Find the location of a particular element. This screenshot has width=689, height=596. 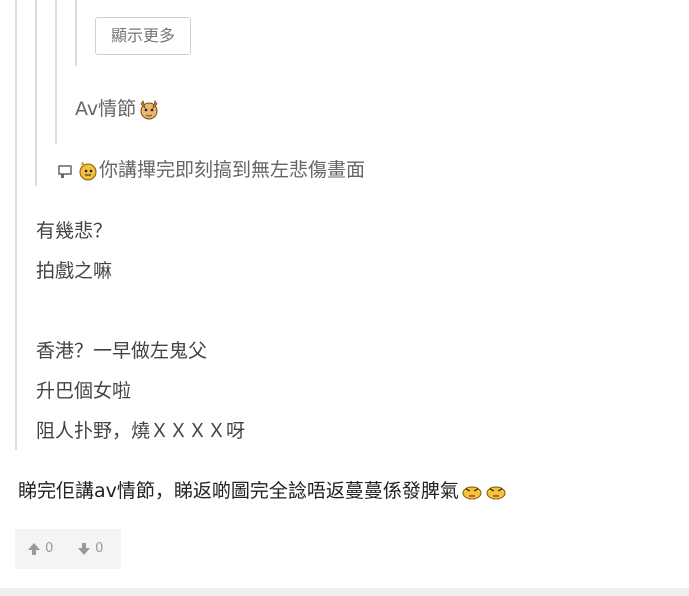

quote-bar-level2 is located at coordinates (36, 93).